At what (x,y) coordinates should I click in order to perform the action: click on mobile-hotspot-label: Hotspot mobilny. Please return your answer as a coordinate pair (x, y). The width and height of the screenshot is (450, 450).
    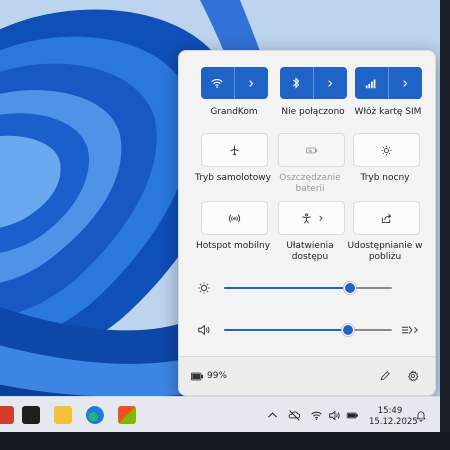
    Looking at the image, I should click on (233, 246).